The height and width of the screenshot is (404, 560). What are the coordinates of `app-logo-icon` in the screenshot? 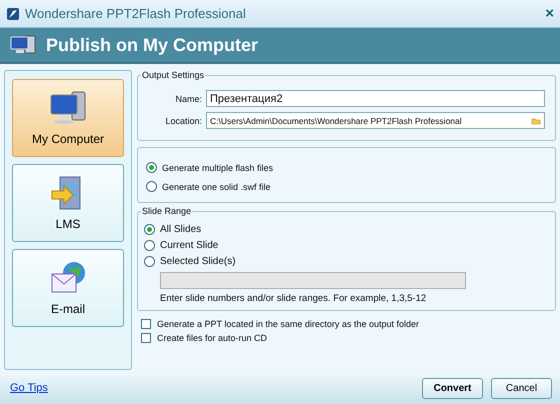 It's located at (13, 13).